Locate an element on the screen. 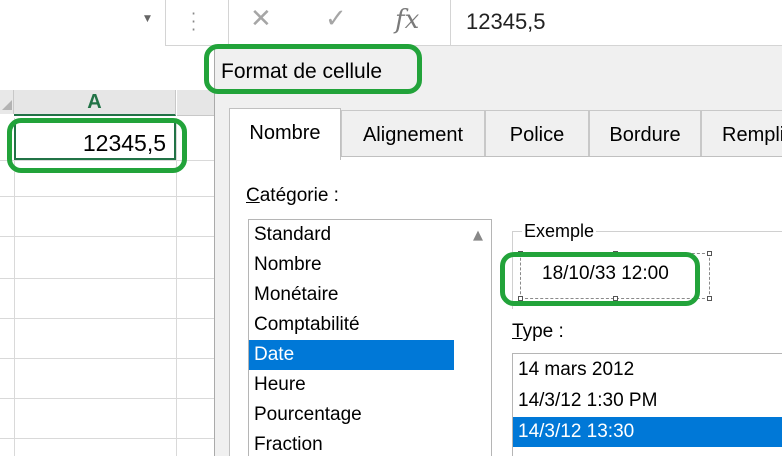 The width and height of the screenshot is (782, 456). tab-bordure: Bordure is located at coordinates (645, 134).